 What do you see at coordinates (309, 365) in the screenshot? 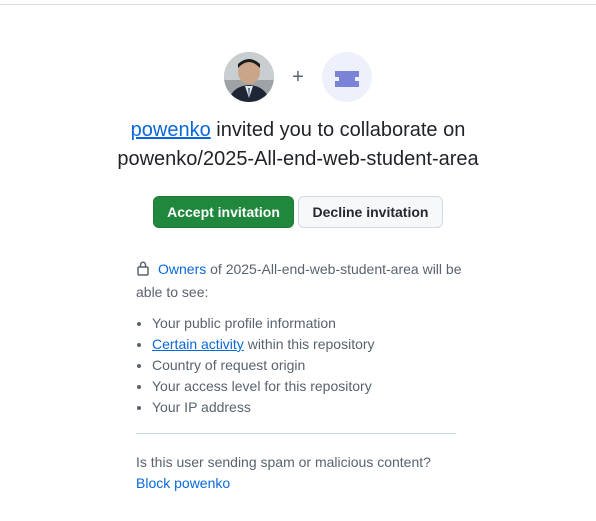
I see `list-item: Country of request origin` at bounding box center [309, 365].